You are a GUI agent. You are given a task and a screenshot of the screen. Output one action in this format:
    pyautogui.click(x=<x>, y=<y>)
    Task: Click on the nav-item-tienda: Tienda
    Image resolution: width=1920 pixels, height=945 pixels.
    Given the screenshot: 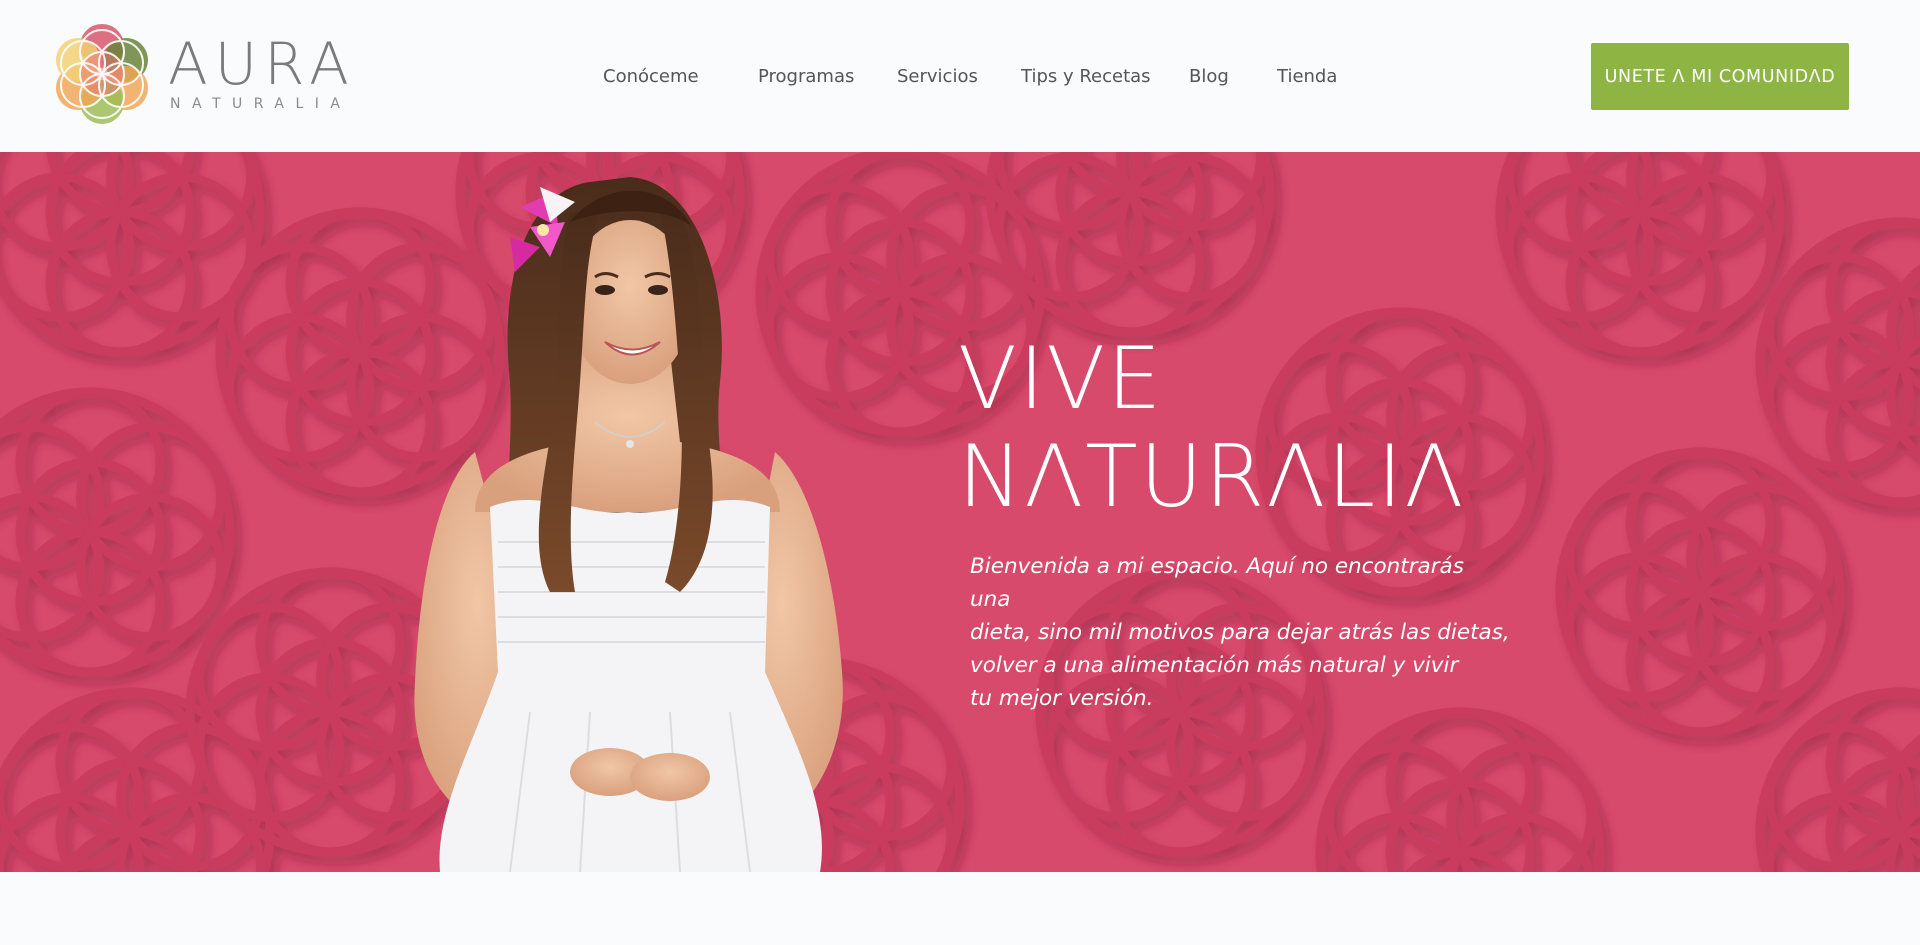 What is the action you would take?
    pyautogui.click(x=1312, y=77)
    